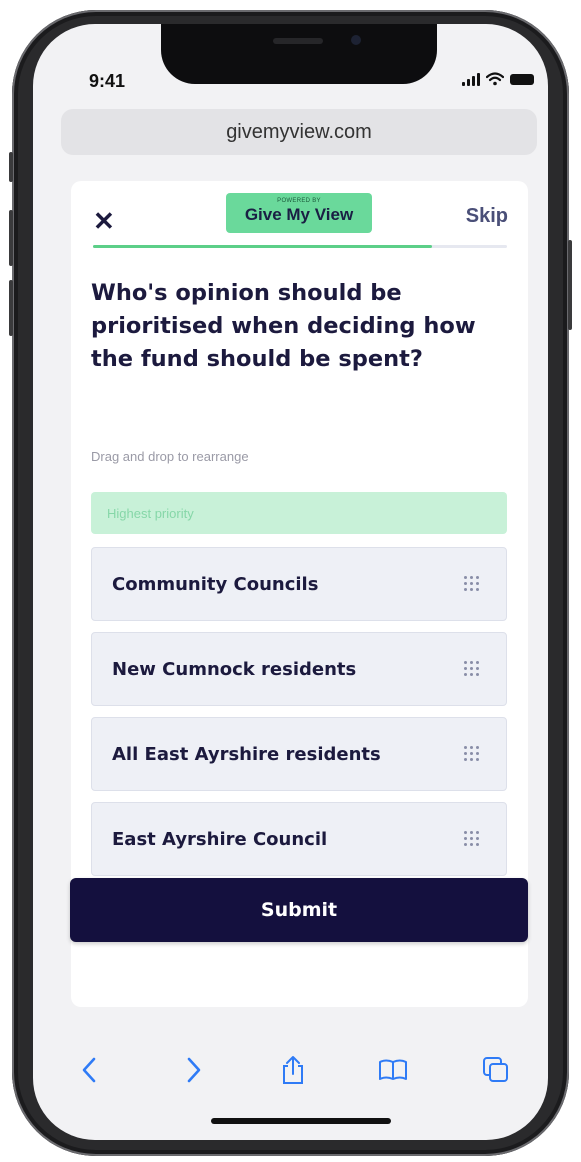 Image resolution: width=581 pixels, height=1162 pixels. Describe the element at coordinates (299, 910) in the screenshot. I see `submit-button: Submit` at that location.